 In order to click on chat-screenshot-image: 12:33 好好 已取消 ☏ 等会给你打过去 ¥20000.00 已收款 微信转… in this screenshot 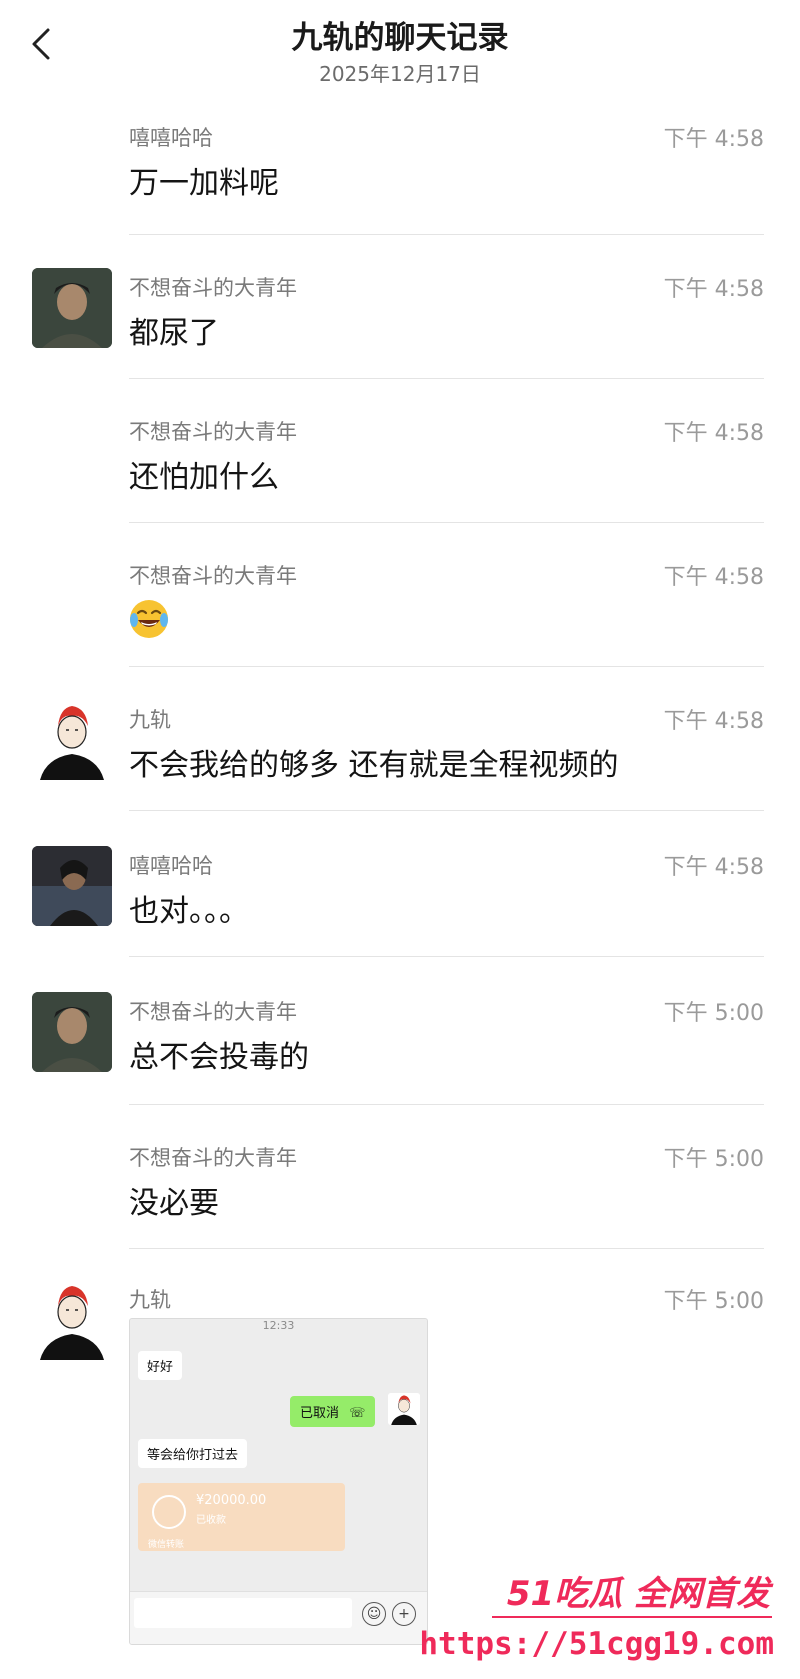, I will do `click(278, 1481)`.